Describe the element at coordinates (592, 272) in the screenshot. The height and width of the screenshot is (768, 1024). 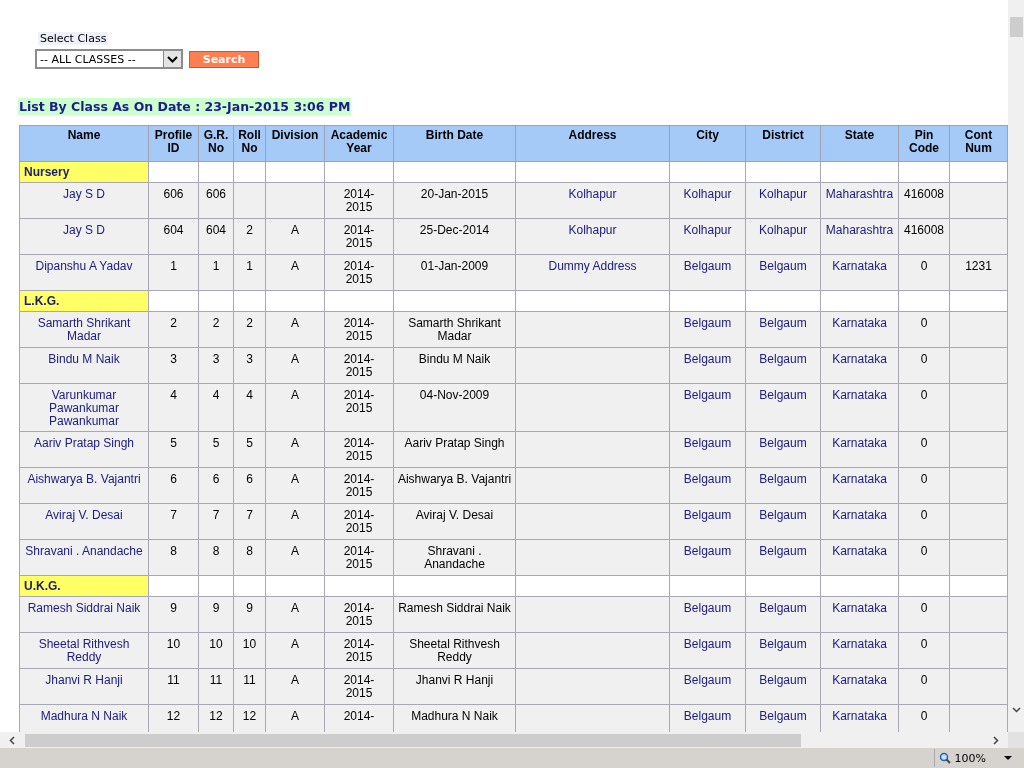
I see `table-cell: Dummy Address` at that location.